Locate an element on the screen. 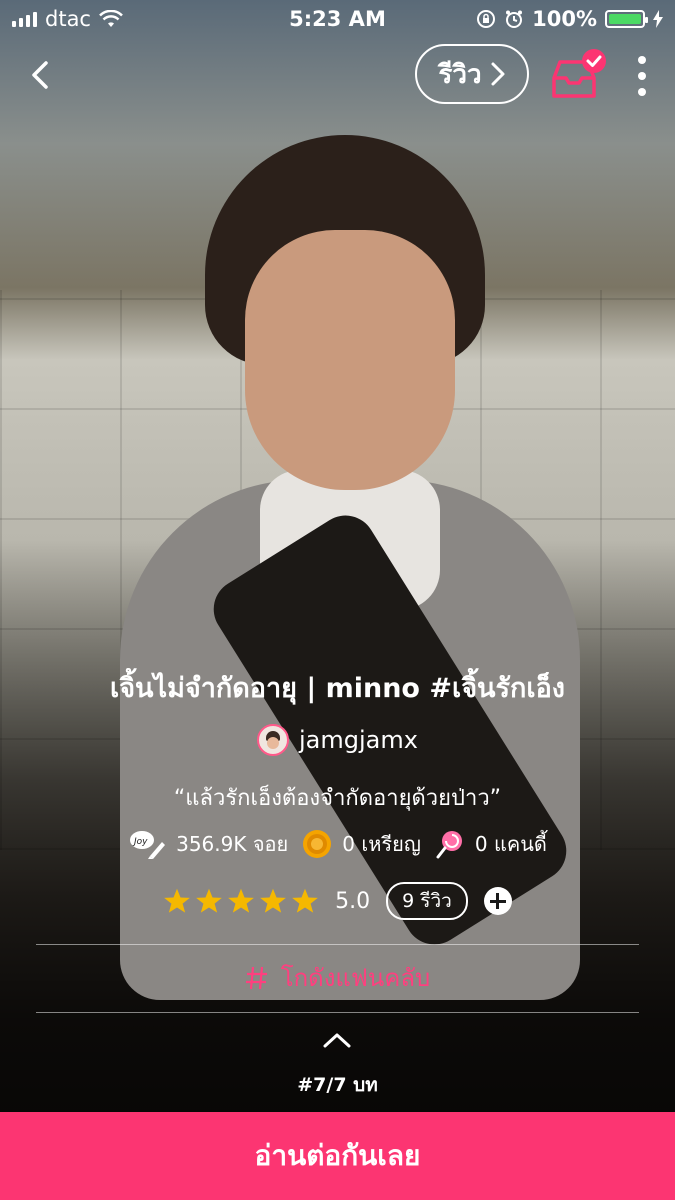 The width and height of the screenshot is (675, 1200). continue-reading-button: อ่านต่อกันเลย is located at coordinates (337, 1156).